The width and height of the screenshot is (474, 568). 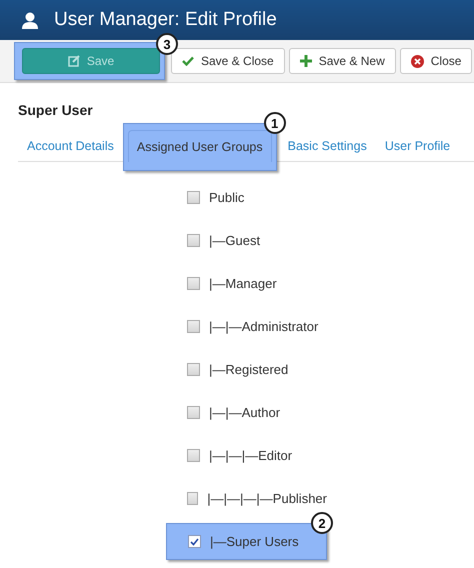 What do you see at coordinates (254, 541) in the screenshot?
I see `group-label: |—Super Users` at bounding box center [254, 541].